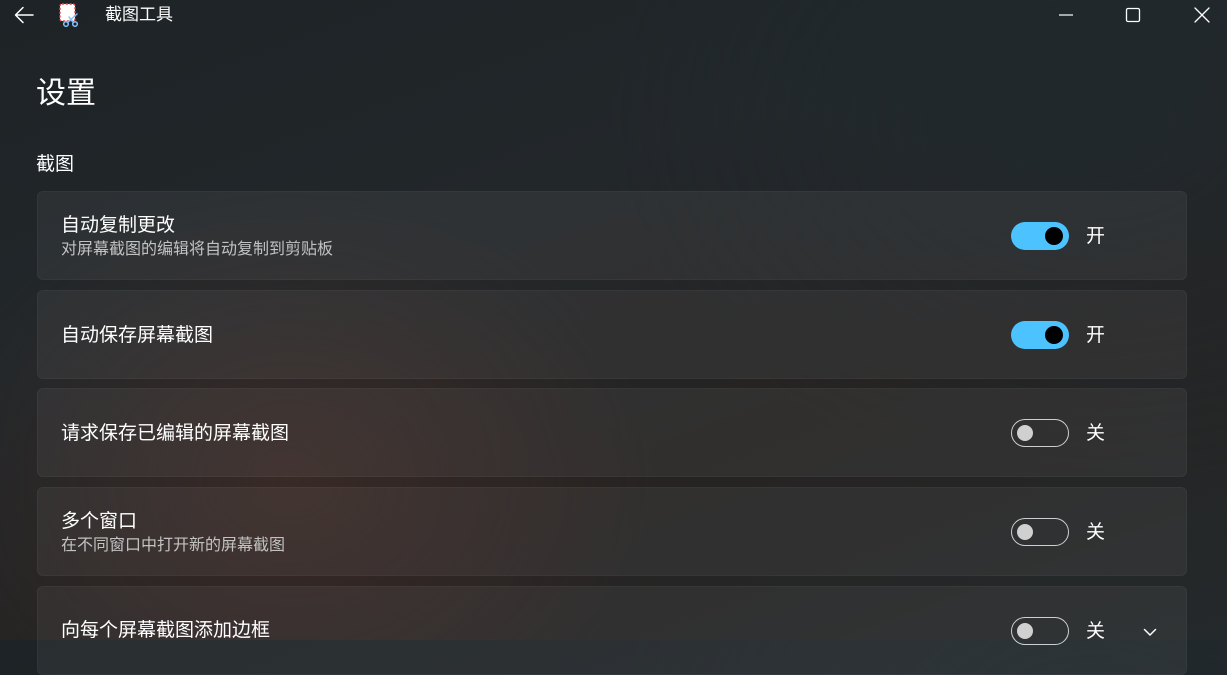 The height and width of the screenshot is (675, 1227). Describe the element at coordinates (612, 432) in the screenshot. I see `setting-card-ask-save-edited: 请求保存已编辑的屏幕截图 关` at that location.